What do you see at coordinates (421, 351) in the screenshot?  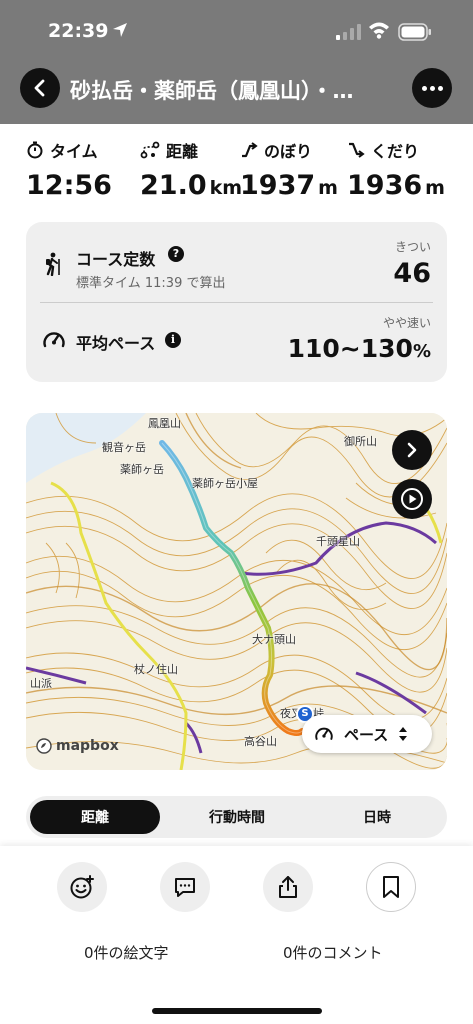 I see `pace-unit: %` at bounding box center [421, 351].